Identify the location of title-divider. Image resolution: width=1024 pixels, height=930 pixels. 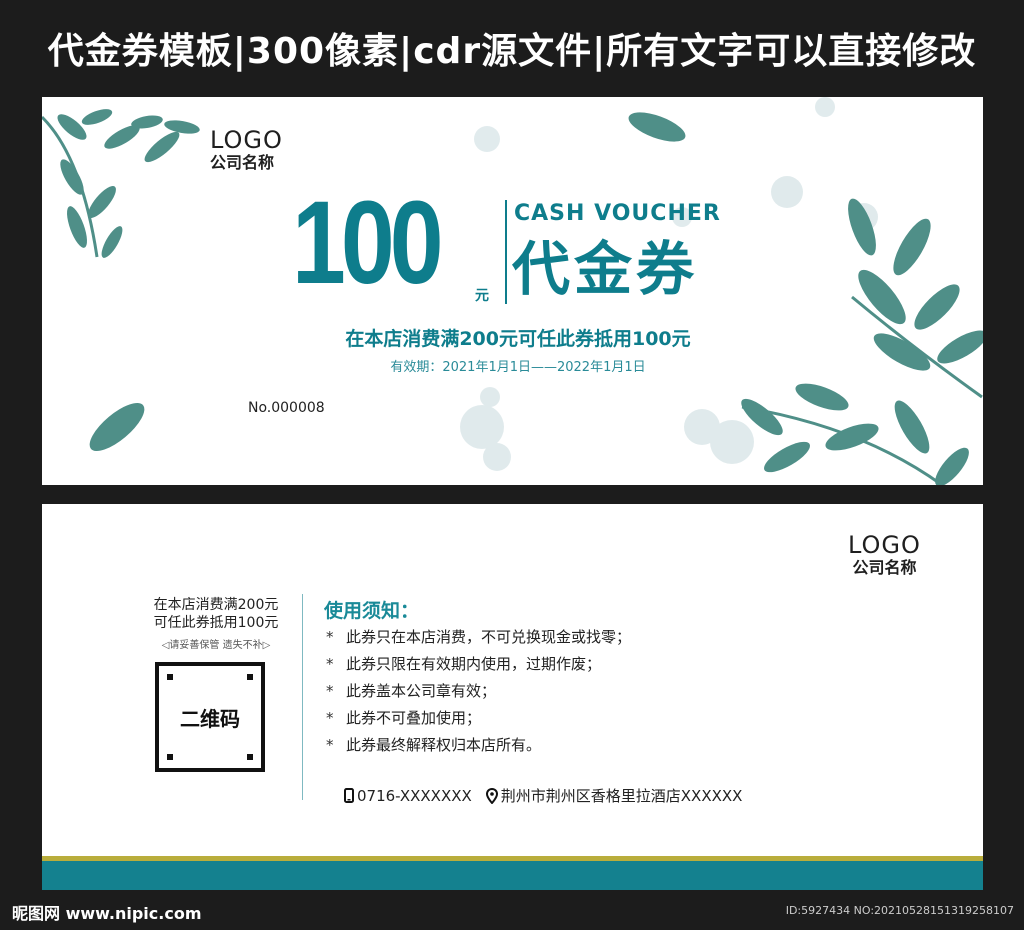
(506, 252).